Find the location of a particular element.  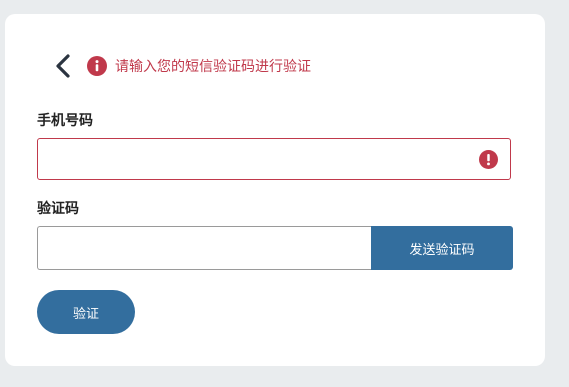

code-row: 发送验证码 is located at coordinates (275, 248).